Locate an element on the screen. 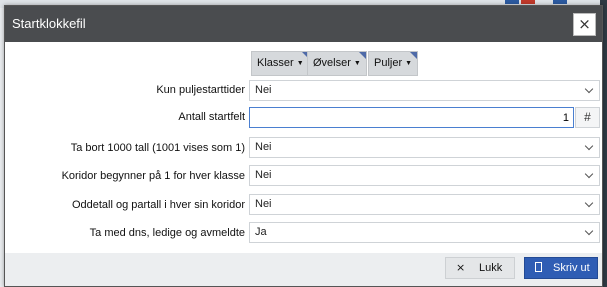 The image size is (607, 287). ta-med-dns-label: Ta med dns, ledige og avmeldte is located at coordinates (167, 233).